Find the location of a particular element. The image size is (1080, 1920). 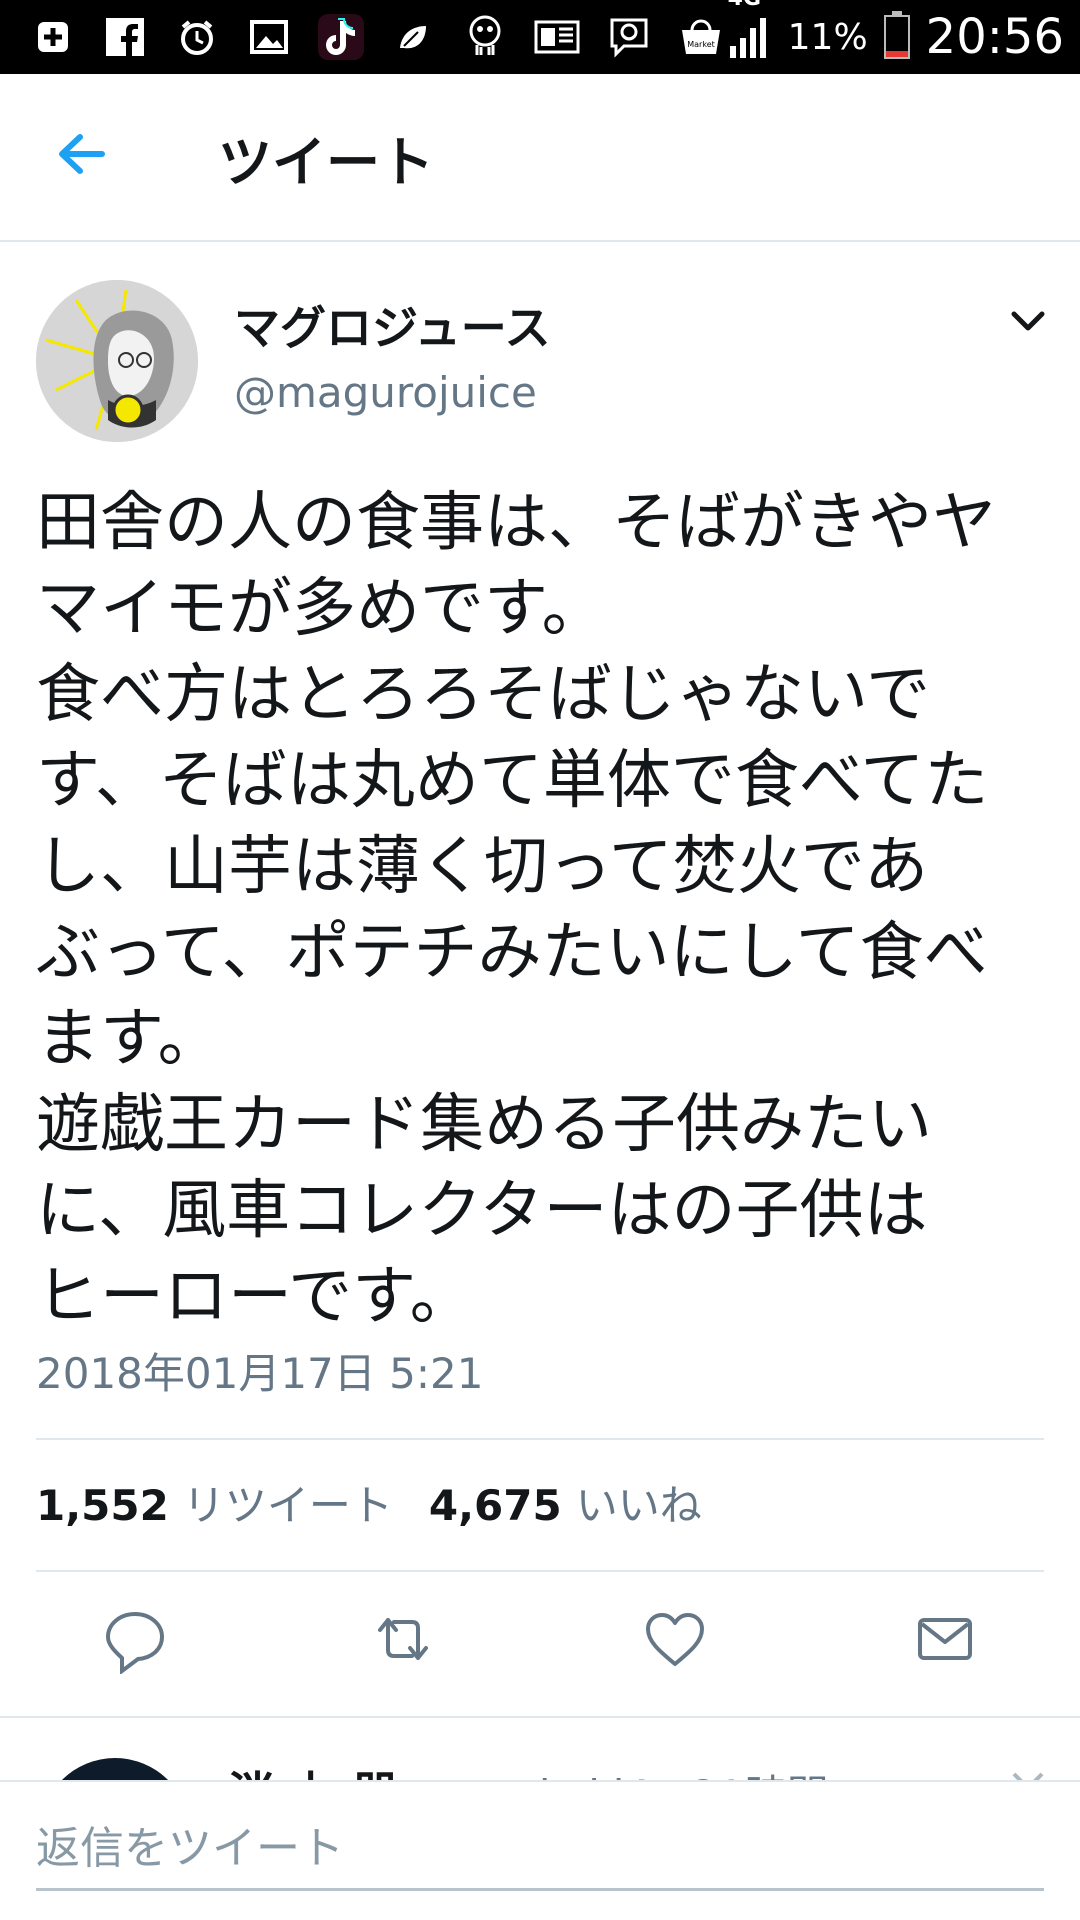

market-label: Market is located at coordinates (701, 44).